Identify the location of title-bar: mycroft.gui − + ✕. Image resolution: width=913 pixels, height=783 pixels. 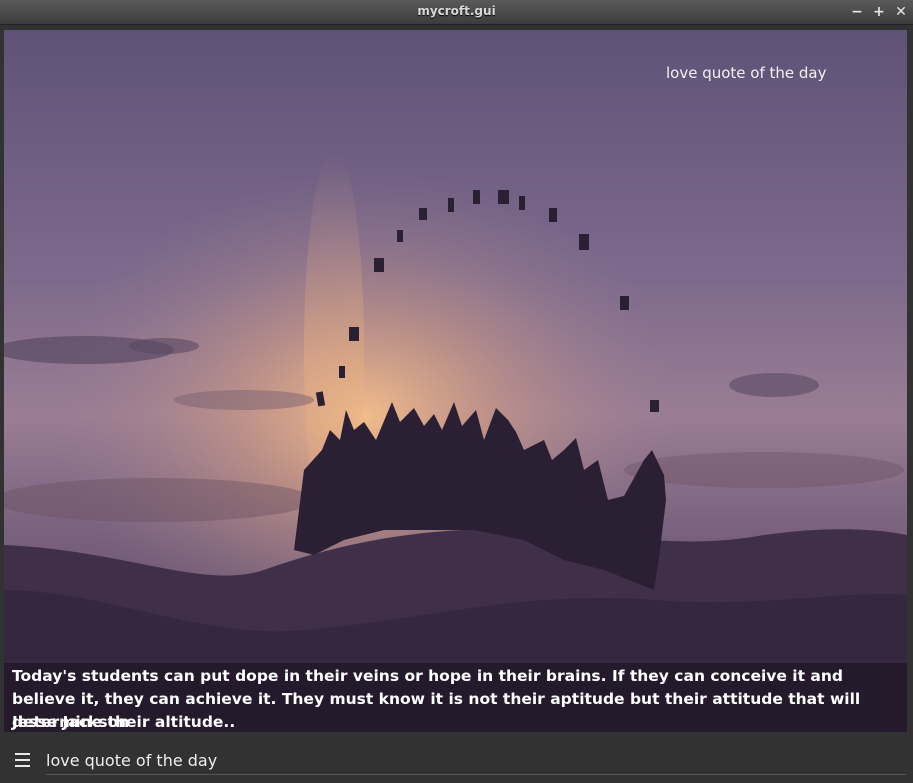
(456, 12).